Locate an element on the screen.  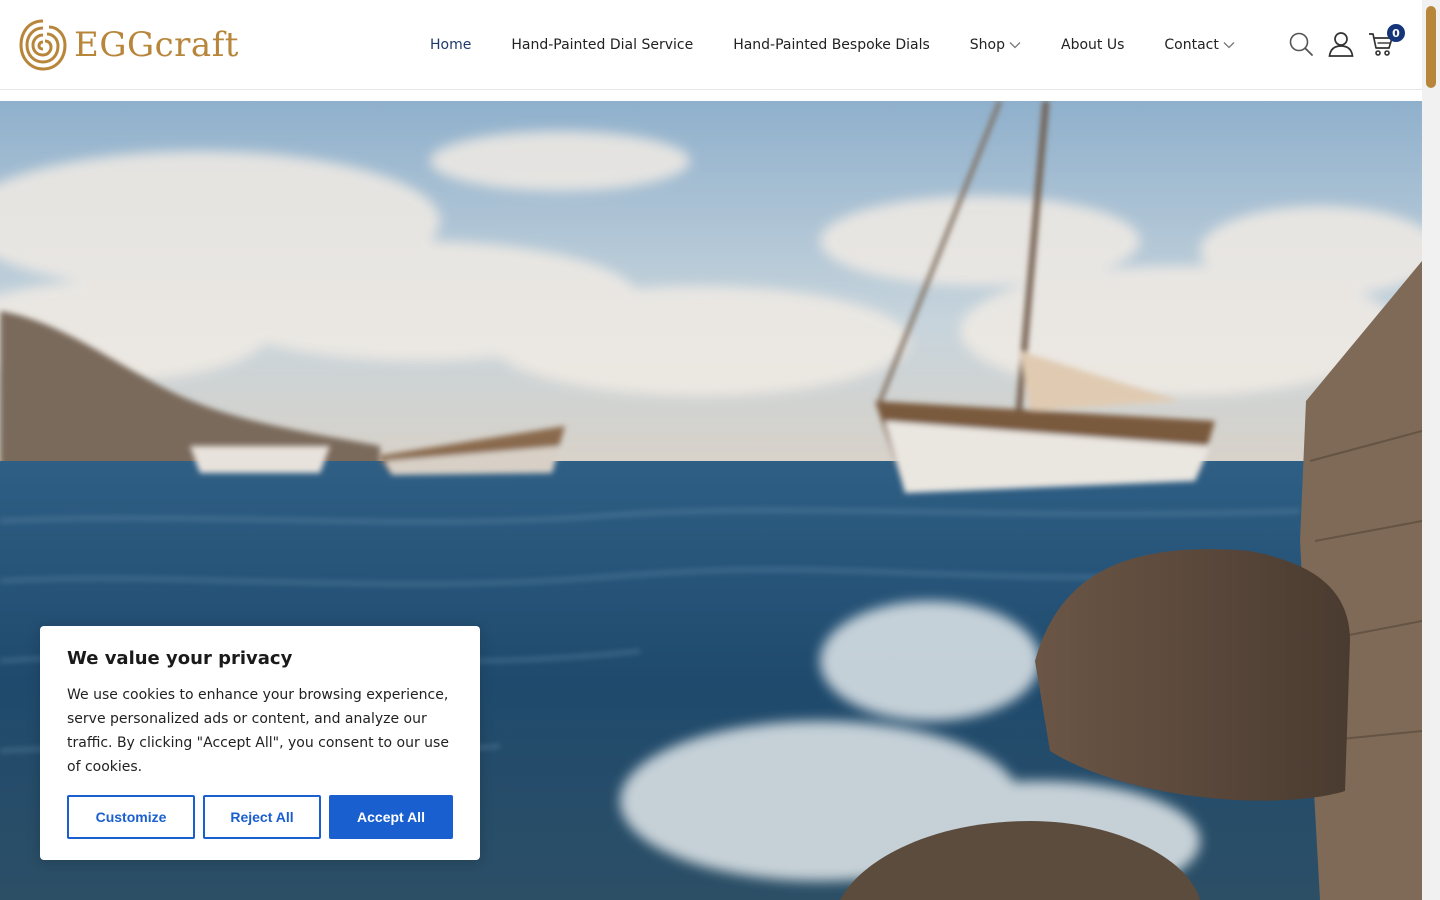
search-icon is located at coordinates (1301, 44).